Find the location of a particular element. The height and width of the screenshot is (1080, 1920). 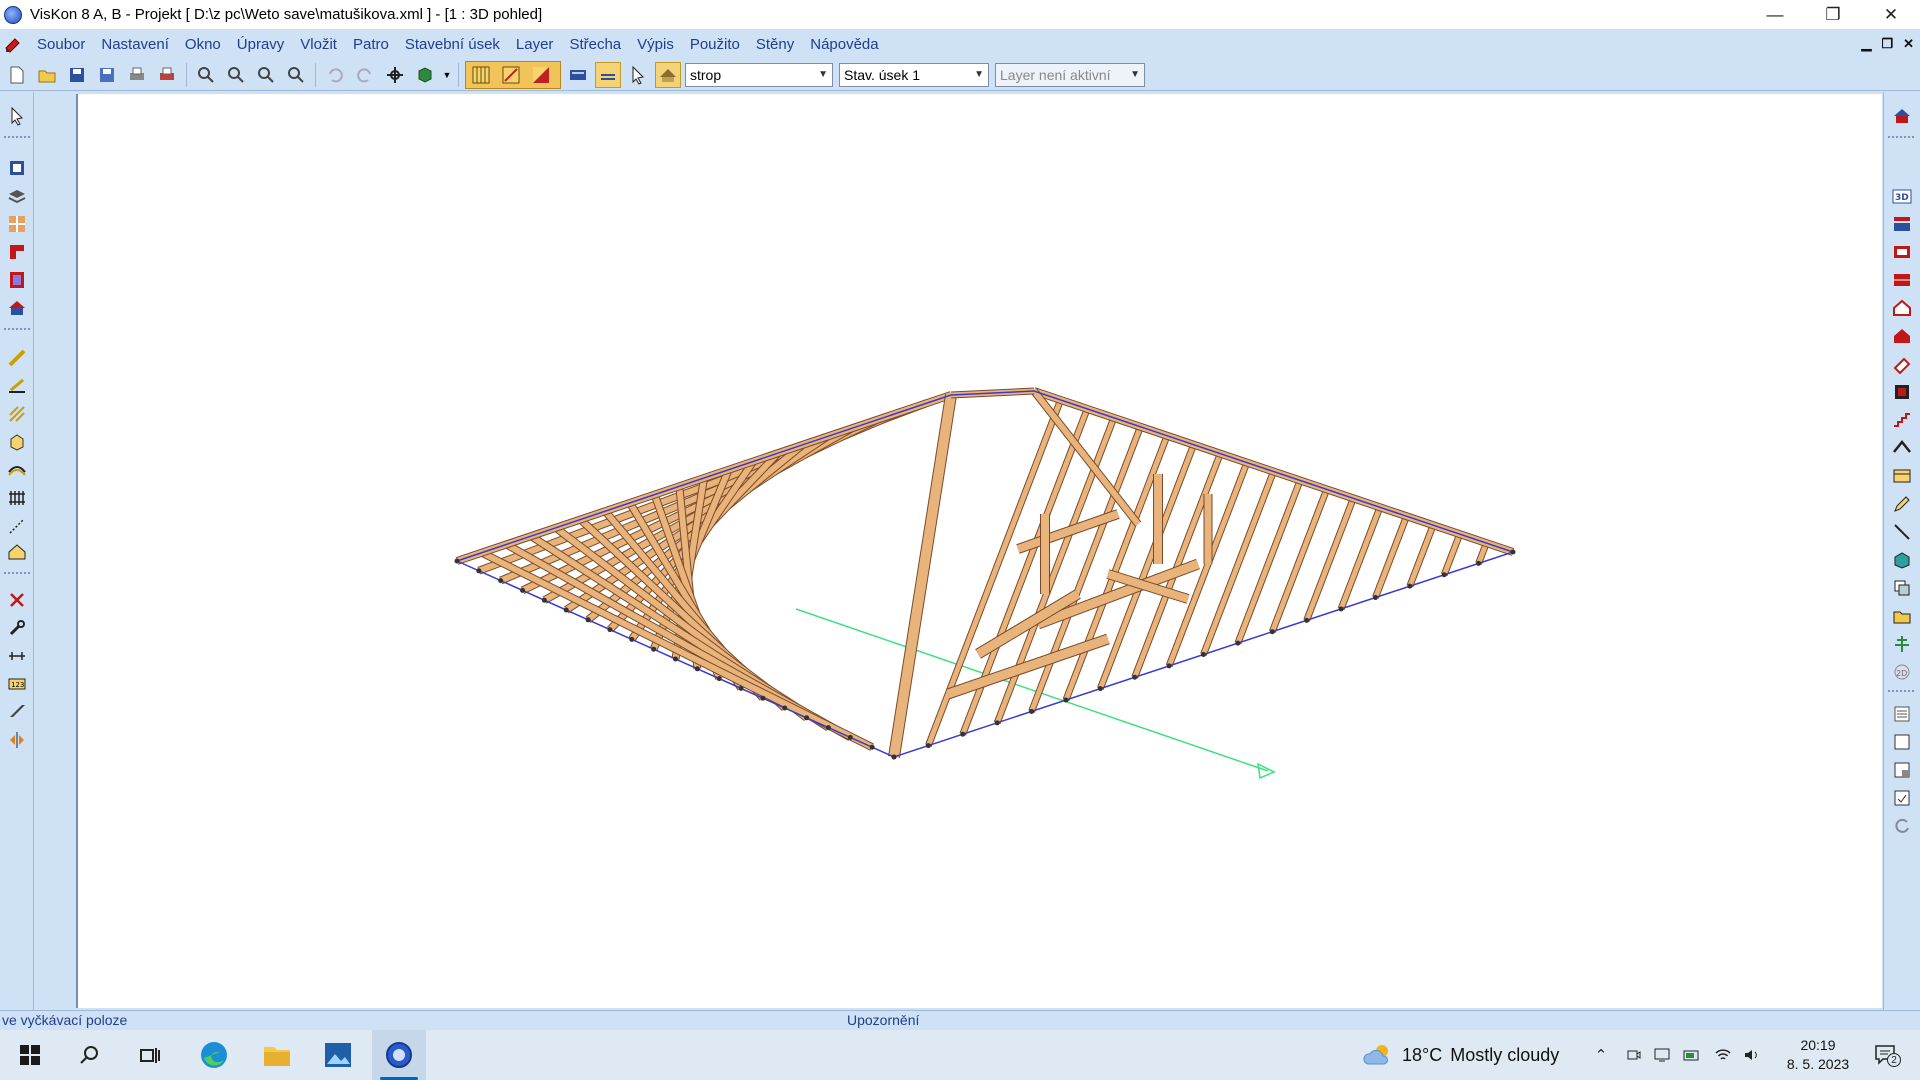

view-3d-button: 3D is located at coordinates (1902, 196).